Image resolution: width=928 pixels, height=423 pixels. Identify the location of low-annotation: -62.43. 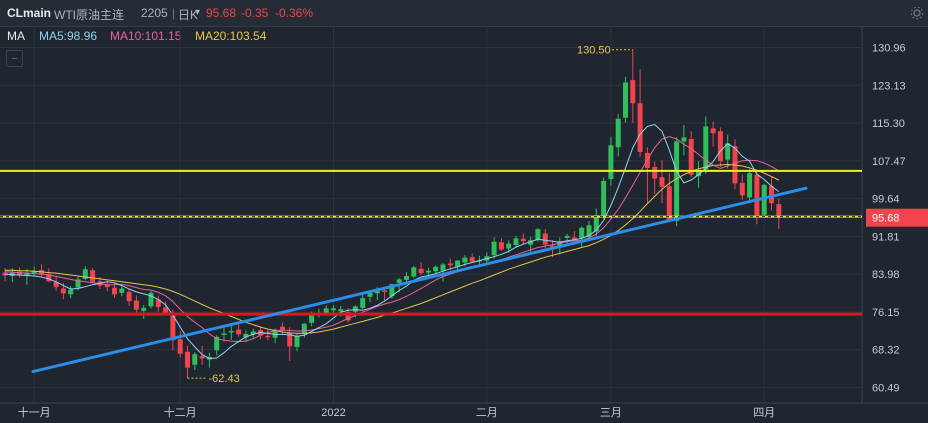
(224, 379).